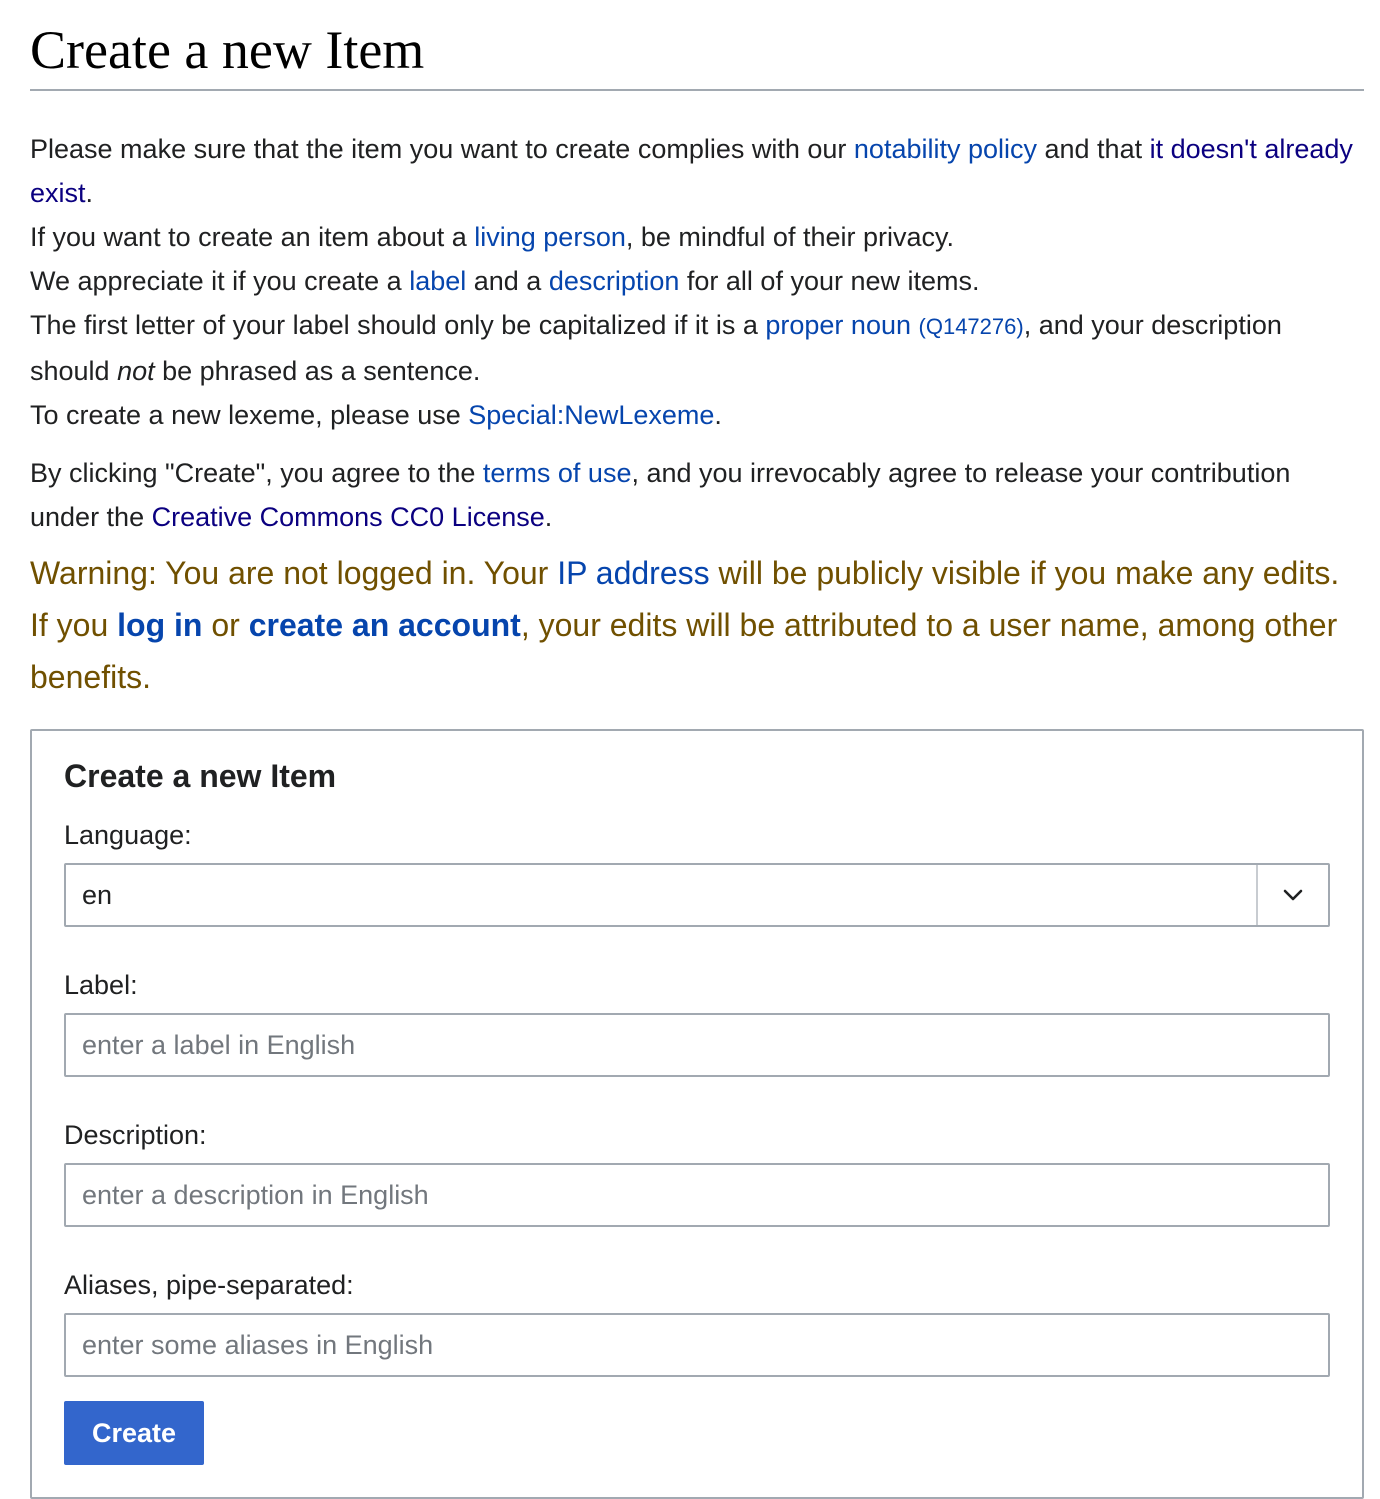 The height and width of the screenshot is (1499, 1380). What do you see at coordinates (557, 473) in the screenshot?
I see `terms-of-use-link: terms of use` at bounding box center [557, 473].